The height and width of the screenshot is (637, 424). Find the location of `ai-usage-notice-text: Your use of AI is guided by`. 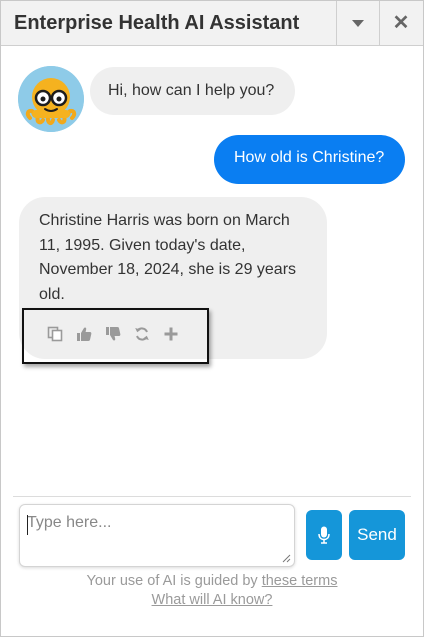

ai-usage-notice-text: Your use of AI is guided by is located at coordinates (172, 581).